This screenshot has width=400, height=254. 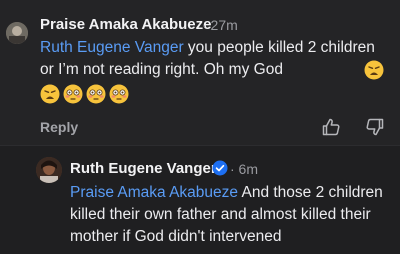 What do you see at coordinates (200, 145) in the screenshot?
I see `divider` at bounding box center [200, 145].